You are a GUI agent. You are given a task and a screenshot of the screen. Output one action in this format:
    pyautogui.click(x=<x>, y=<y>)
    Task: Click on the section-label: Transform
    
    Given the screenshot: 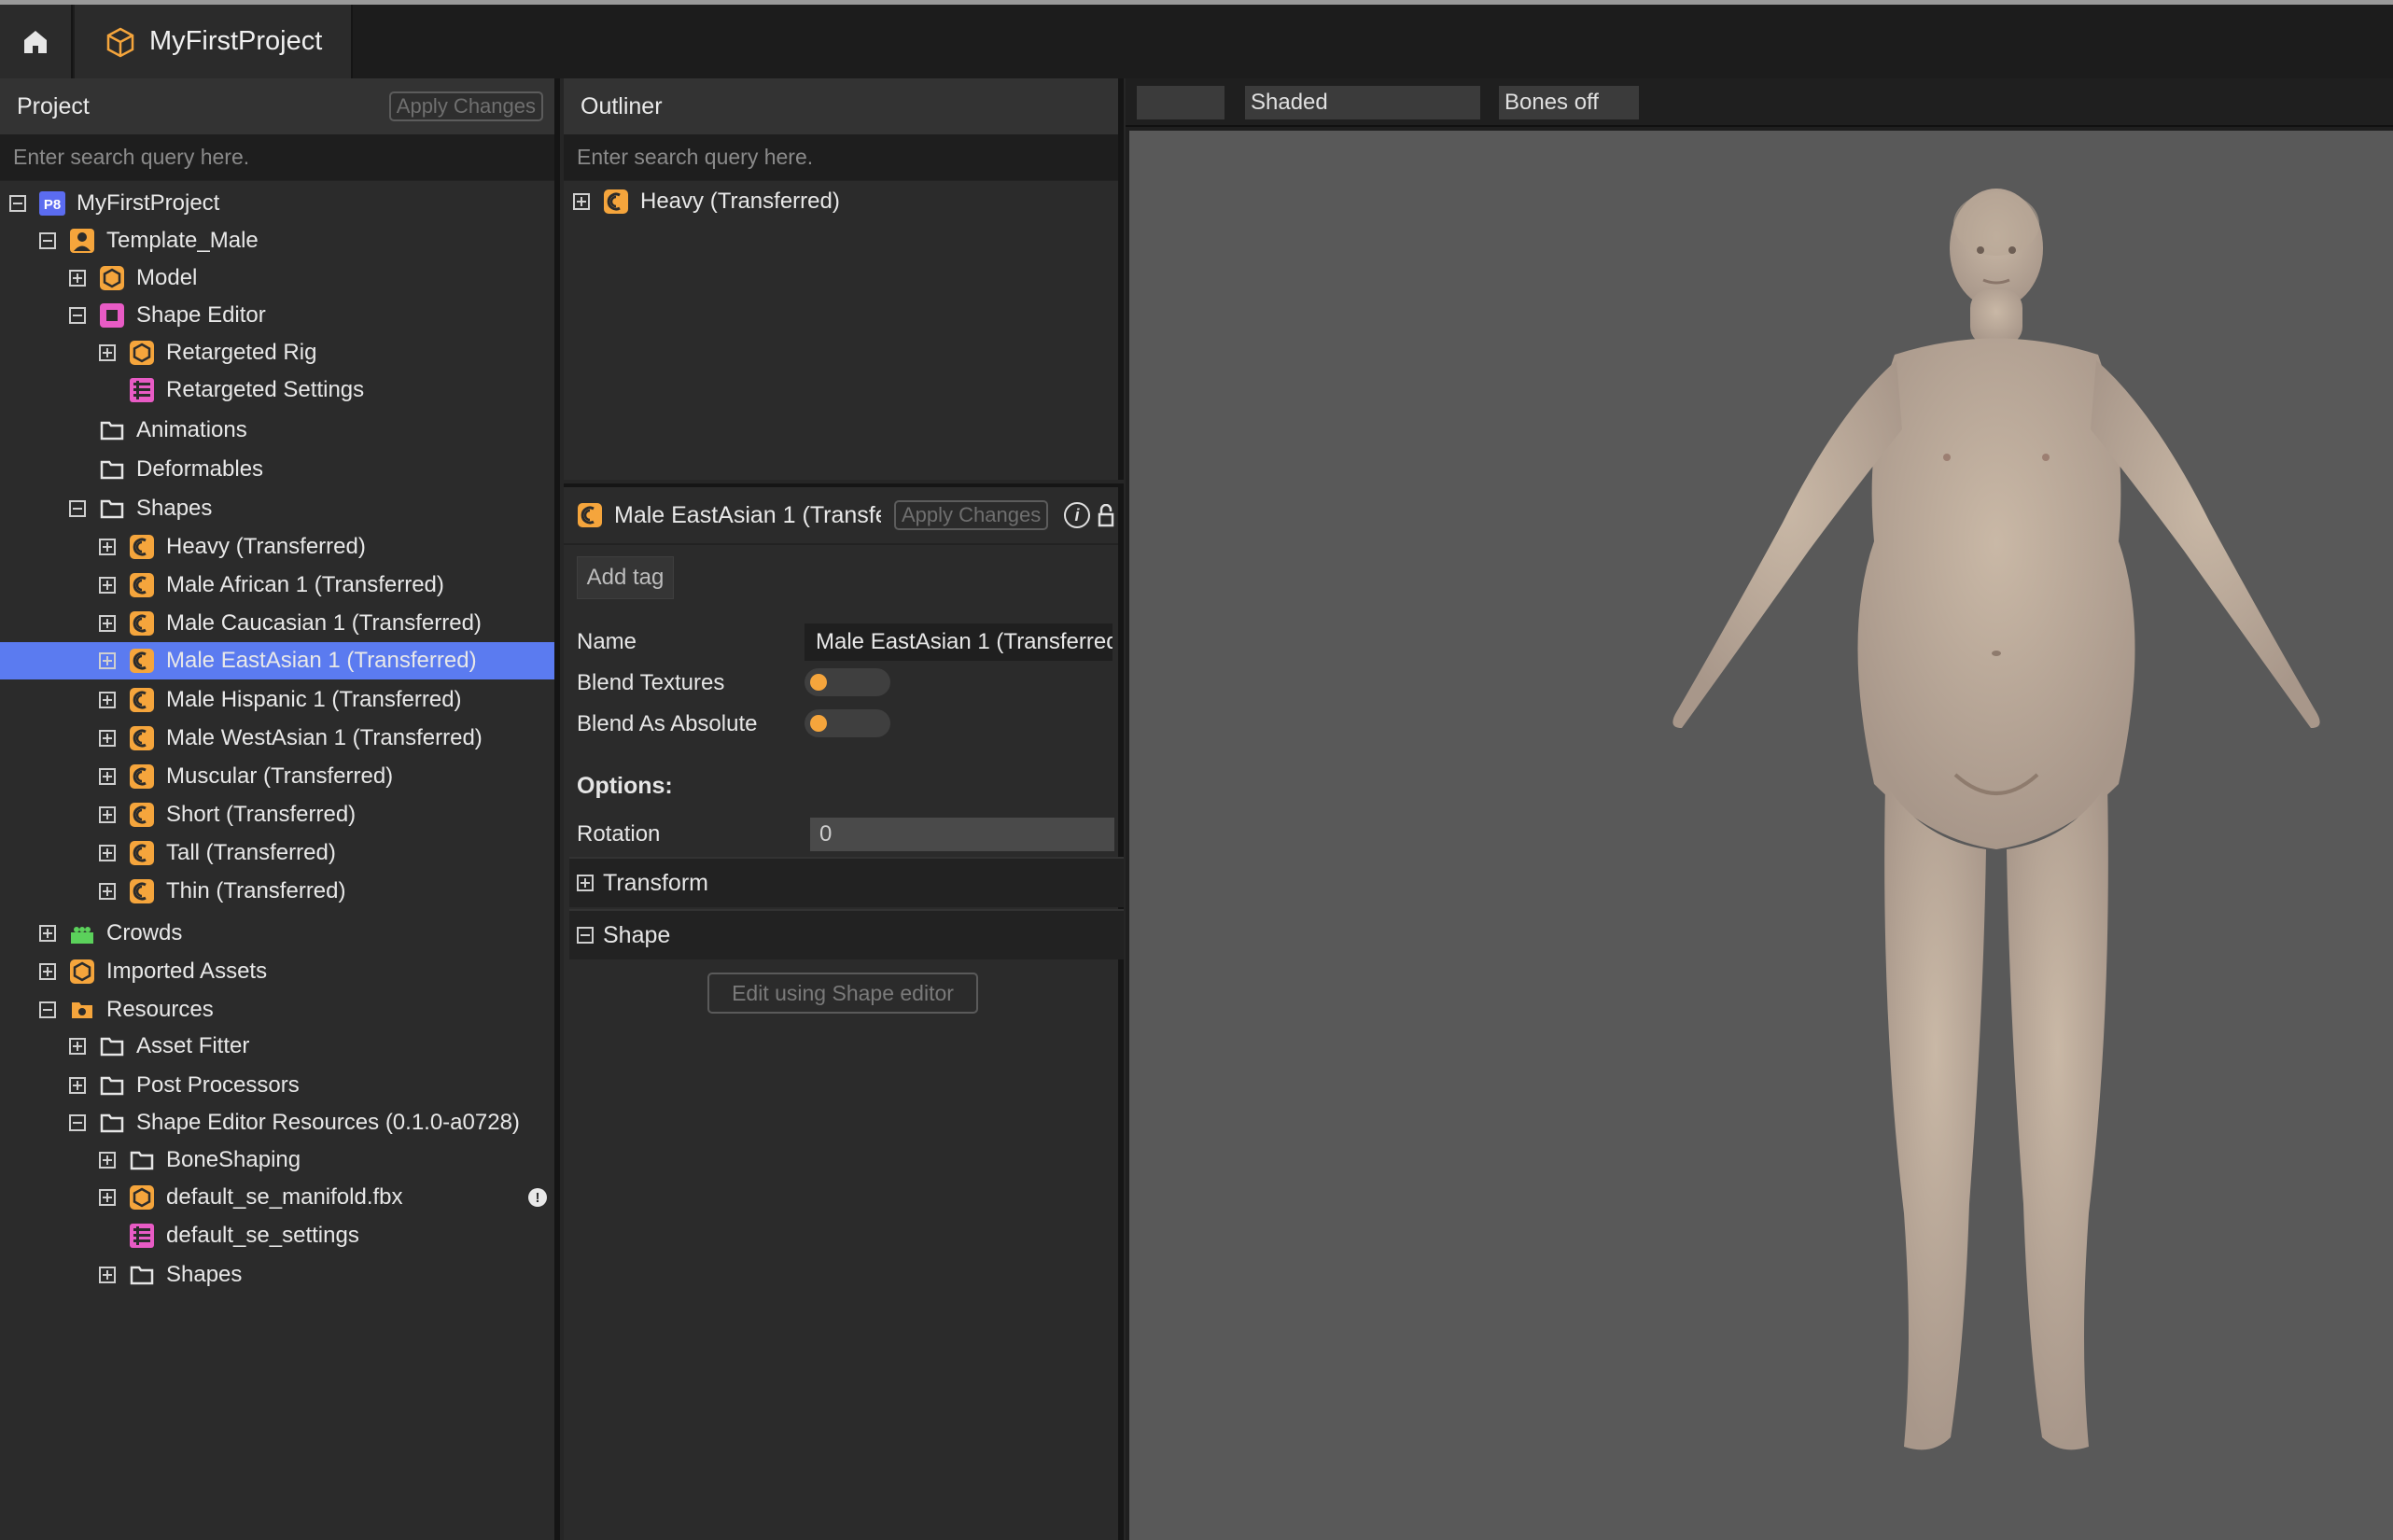 What is the action you would take?
    pyautogui.click(x=655, y=882)
    